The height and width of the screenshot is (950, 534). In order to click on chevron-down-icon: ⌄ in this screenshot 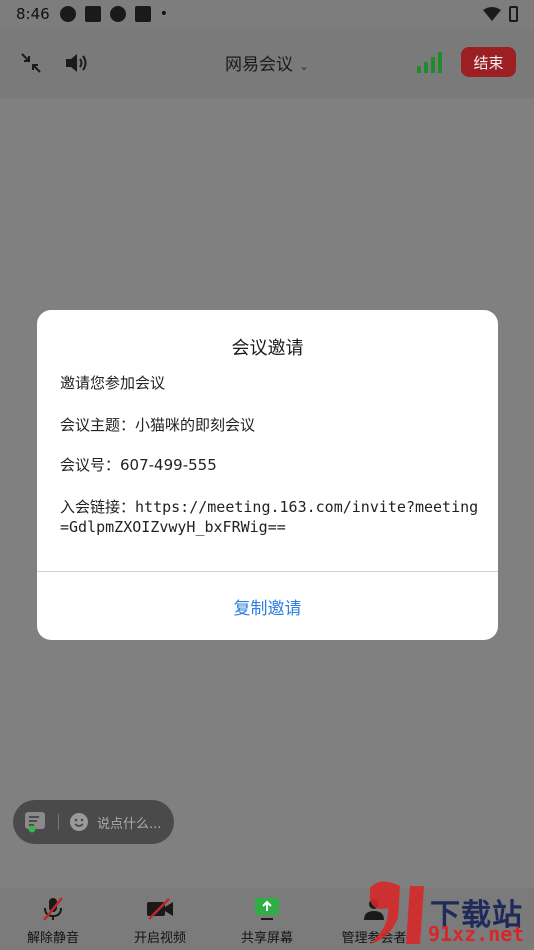, I will do `click(304, 66)`.